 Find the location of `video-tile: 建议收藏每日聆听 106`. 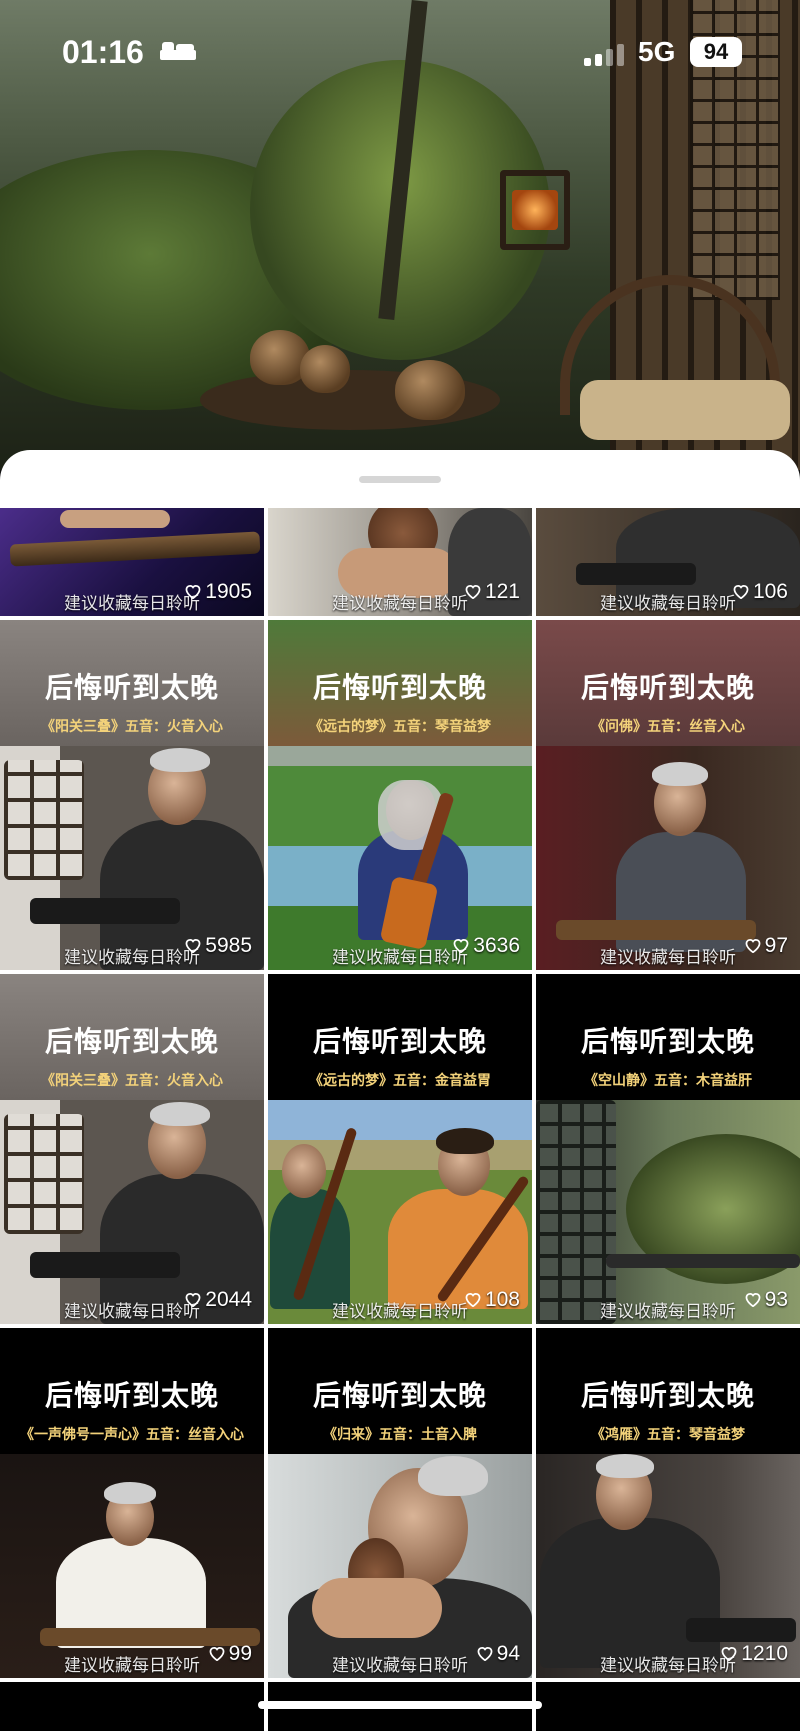

video-tile: 建议收藏每日聆听 106 is located at coordinates (668, 562).